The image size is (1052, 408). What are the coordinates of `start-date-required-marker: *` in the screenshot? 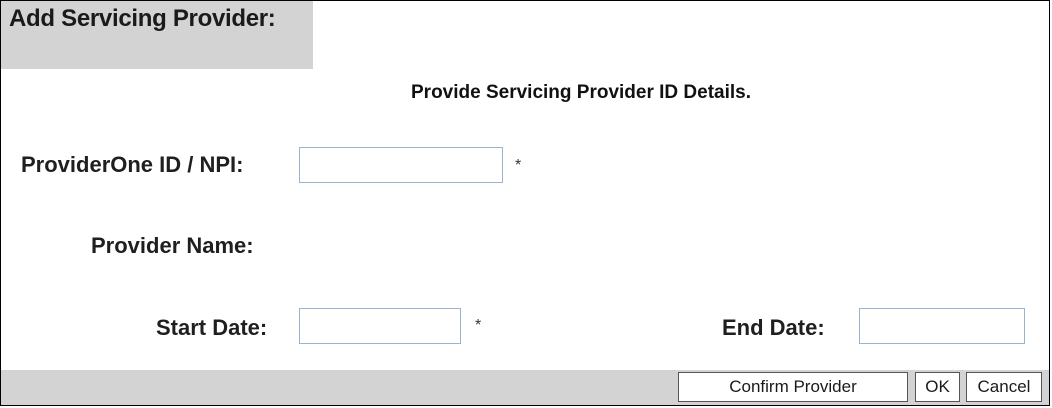 It's located at (478, 325).